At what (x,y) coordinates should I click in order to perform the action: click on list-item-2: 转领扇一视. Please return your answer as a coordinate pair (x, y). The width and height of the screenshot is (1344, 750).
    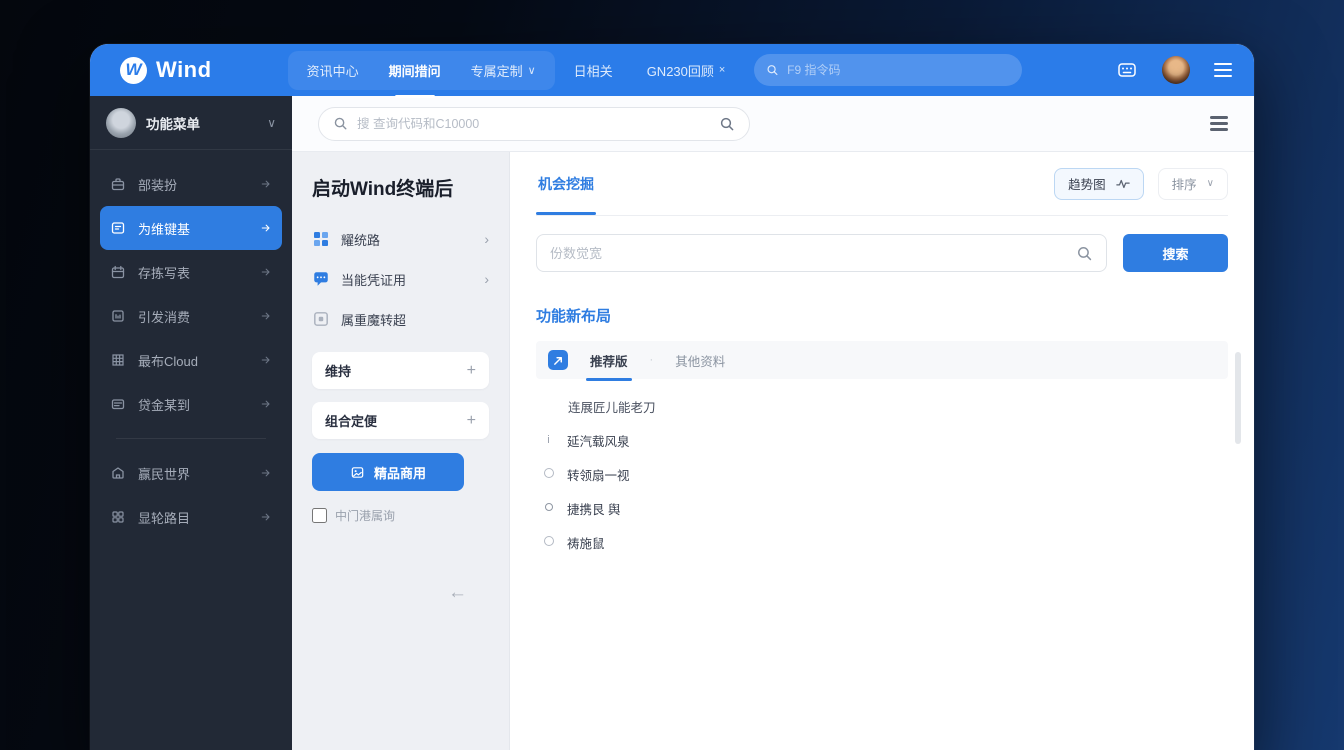
    Looking at the image, I should click on (885, 474).